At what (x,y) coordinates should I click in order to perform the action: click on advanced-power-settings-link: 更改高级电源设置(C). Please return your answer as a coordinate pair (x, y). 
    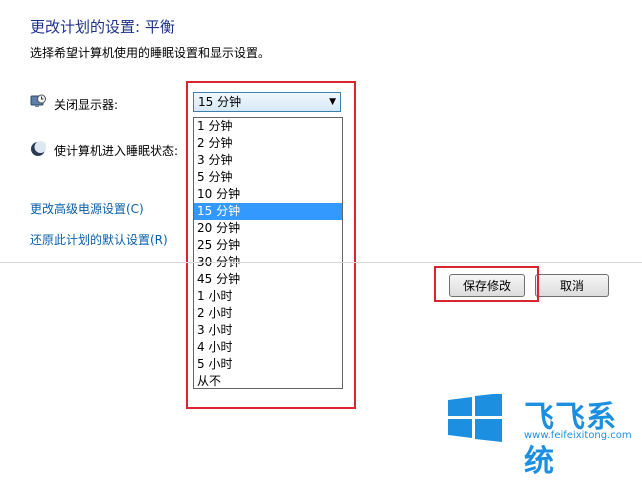
    Looking at the image, I should click on (87, 208).